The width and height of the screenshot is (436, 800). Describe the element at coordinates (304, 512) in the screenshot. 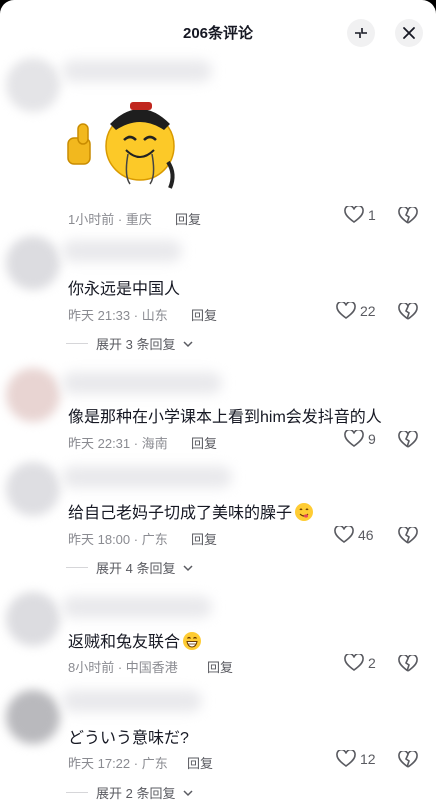

I see `yum-emoji-icon` at that location.